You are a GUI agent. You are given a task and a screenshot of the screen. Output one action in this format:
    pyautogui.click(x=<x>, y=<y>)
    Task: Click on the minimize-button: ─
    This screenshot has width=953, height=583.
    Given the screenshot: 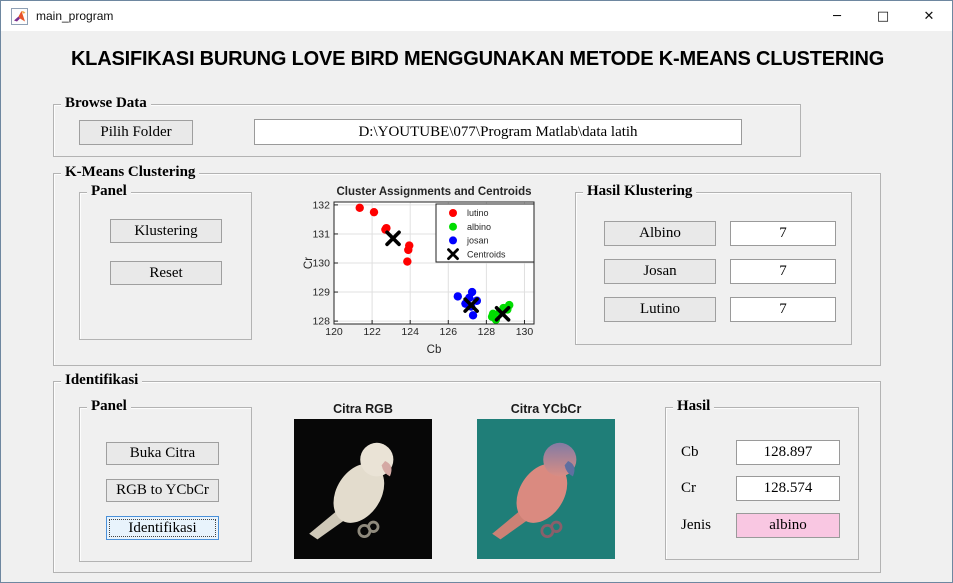 What is the action you would take?
    pyautogui.click(x=837, y=16)
    